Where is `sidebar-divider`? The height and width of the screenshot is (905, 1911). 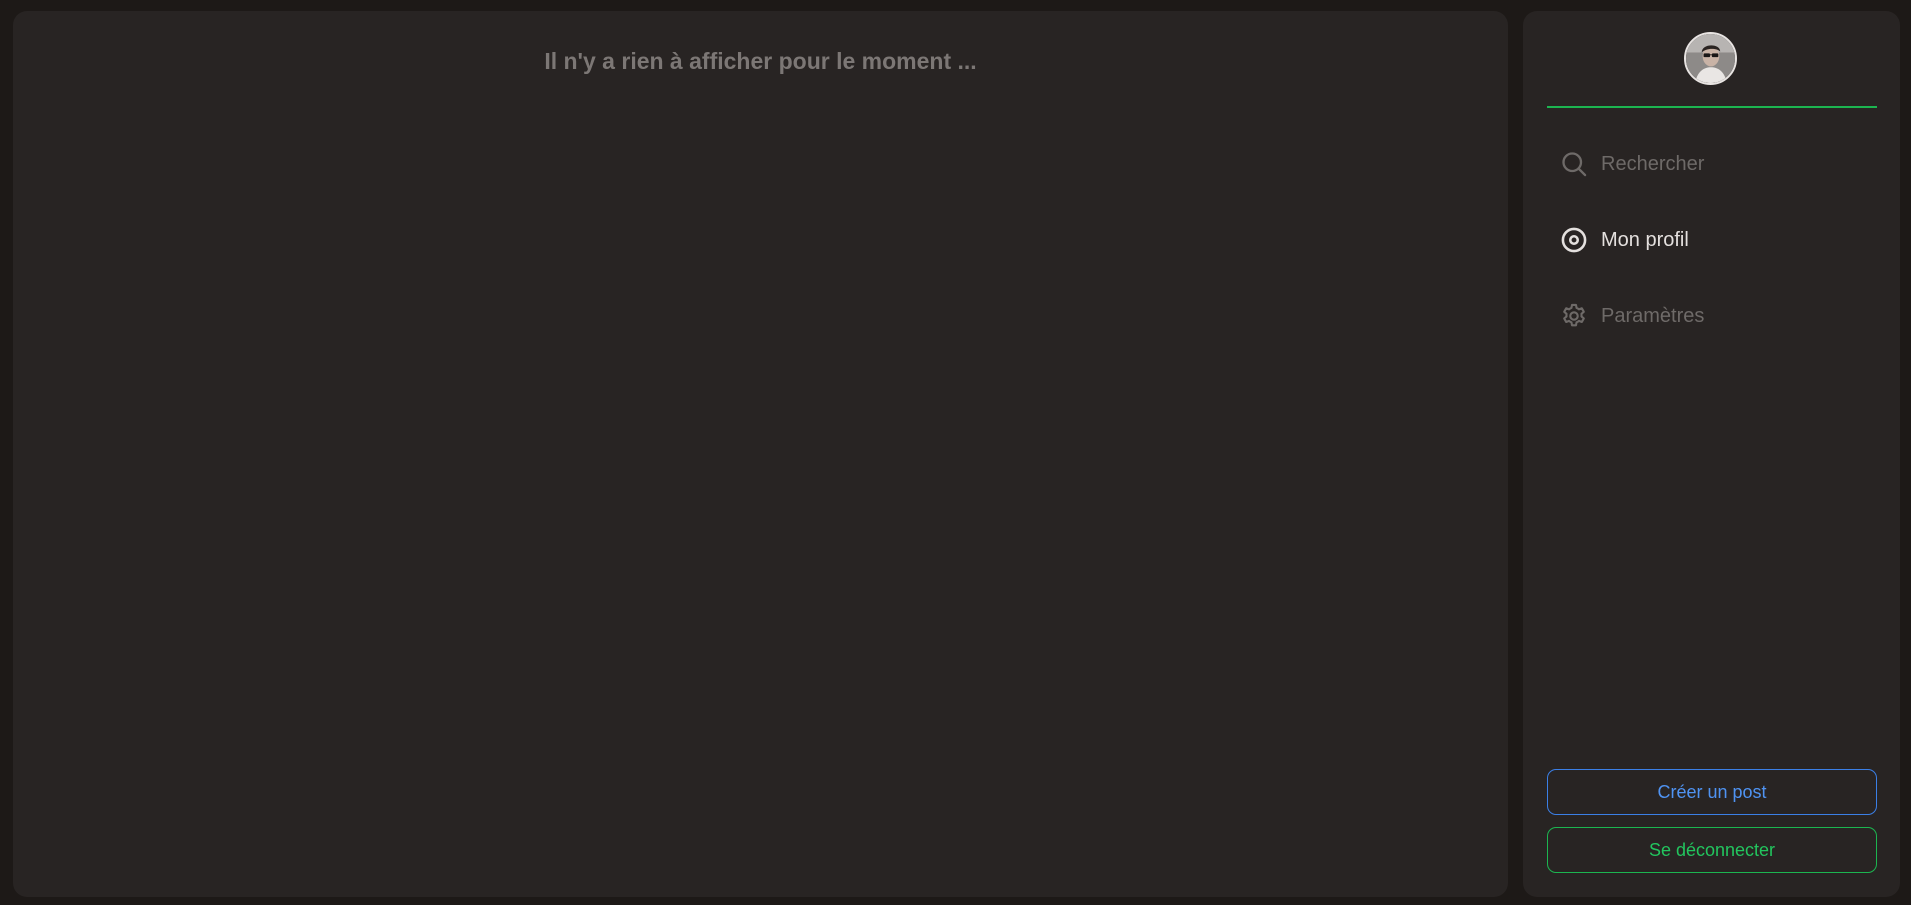 sidebar-divider is located at coordinates (1712, 107).